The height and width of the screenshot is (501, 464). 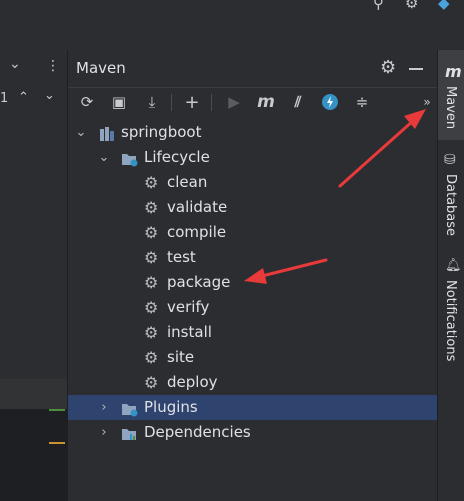 I want to click on more-icon: », so click(x=427, y=102).